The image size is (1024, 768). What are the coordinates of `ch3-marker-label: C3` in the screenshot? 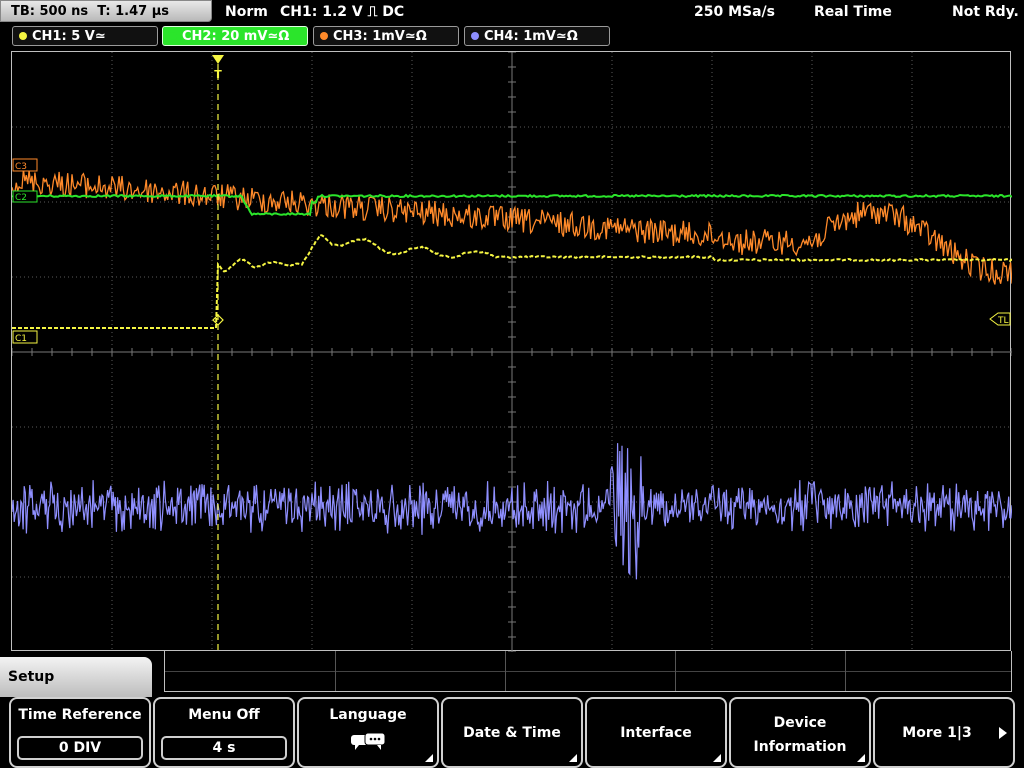 It's located at (21, 167).